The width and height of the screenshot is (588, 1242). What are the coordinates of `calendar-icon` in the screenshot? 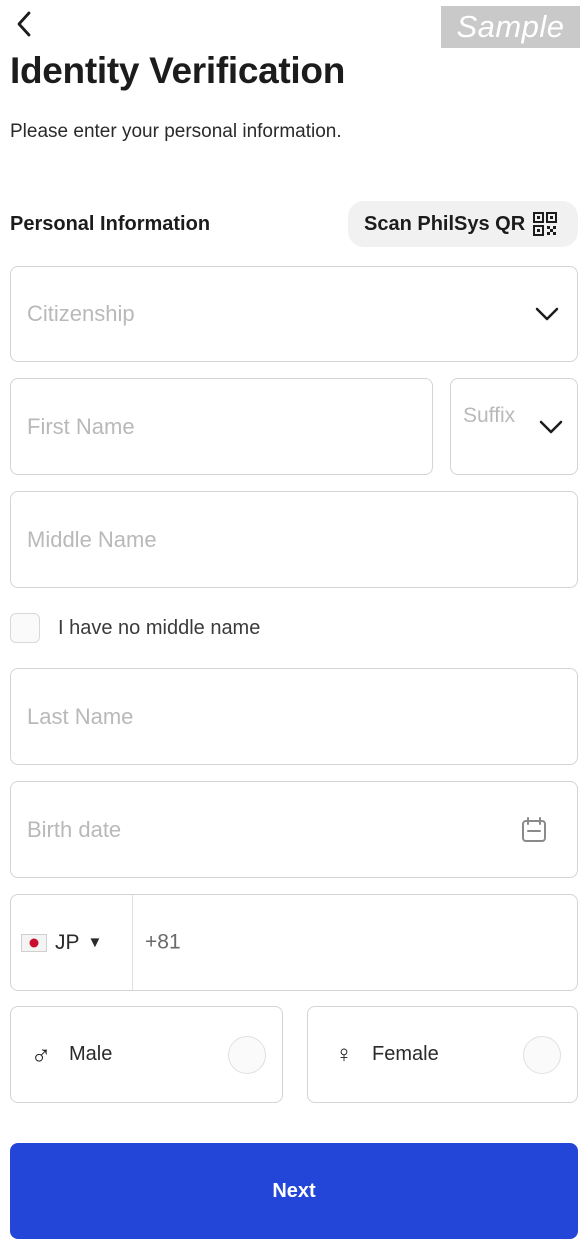 It's located at (534, 829).